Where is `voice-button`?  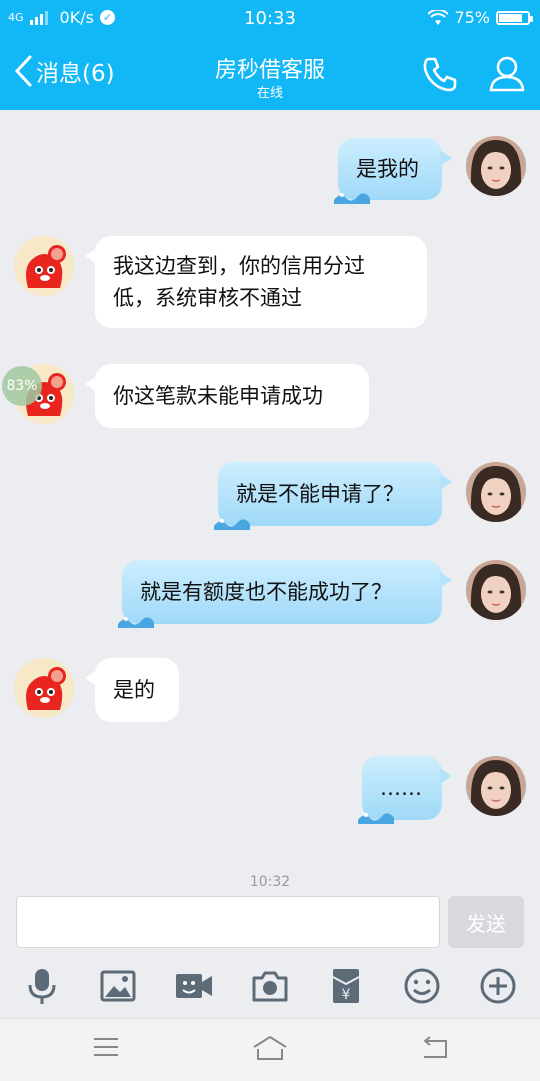 voice-button is located at coordinates (42, 986).